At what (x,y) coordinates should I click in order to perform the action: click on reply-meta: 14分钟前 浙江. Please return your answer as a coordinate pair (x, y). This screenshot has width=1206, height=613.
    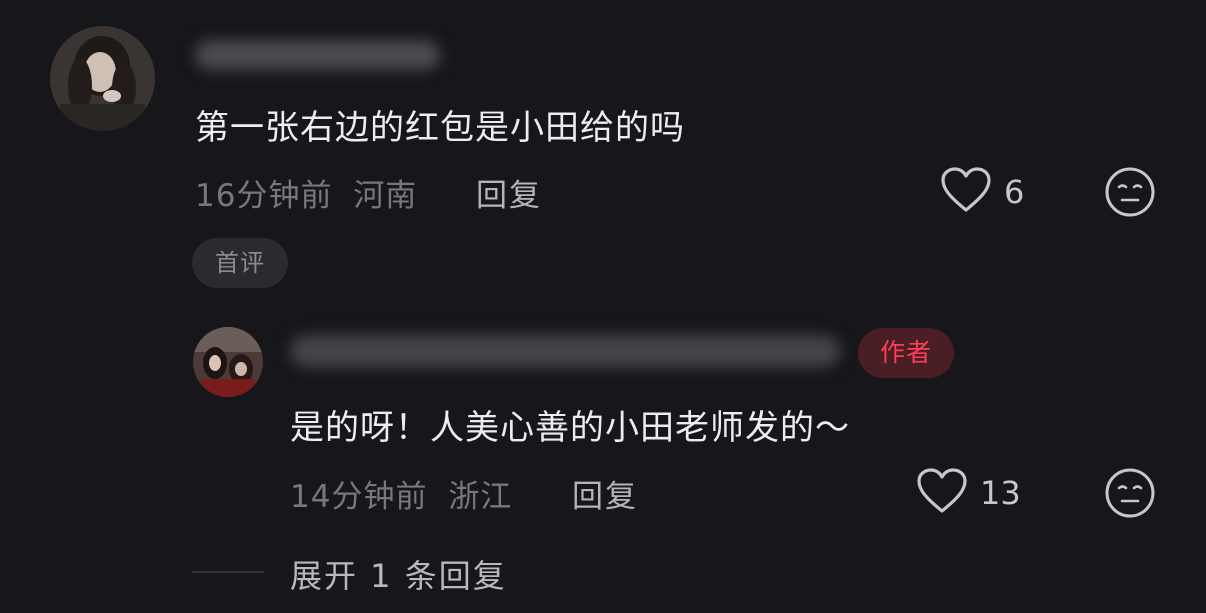
    Looking at the image, I should click on (401, 493).